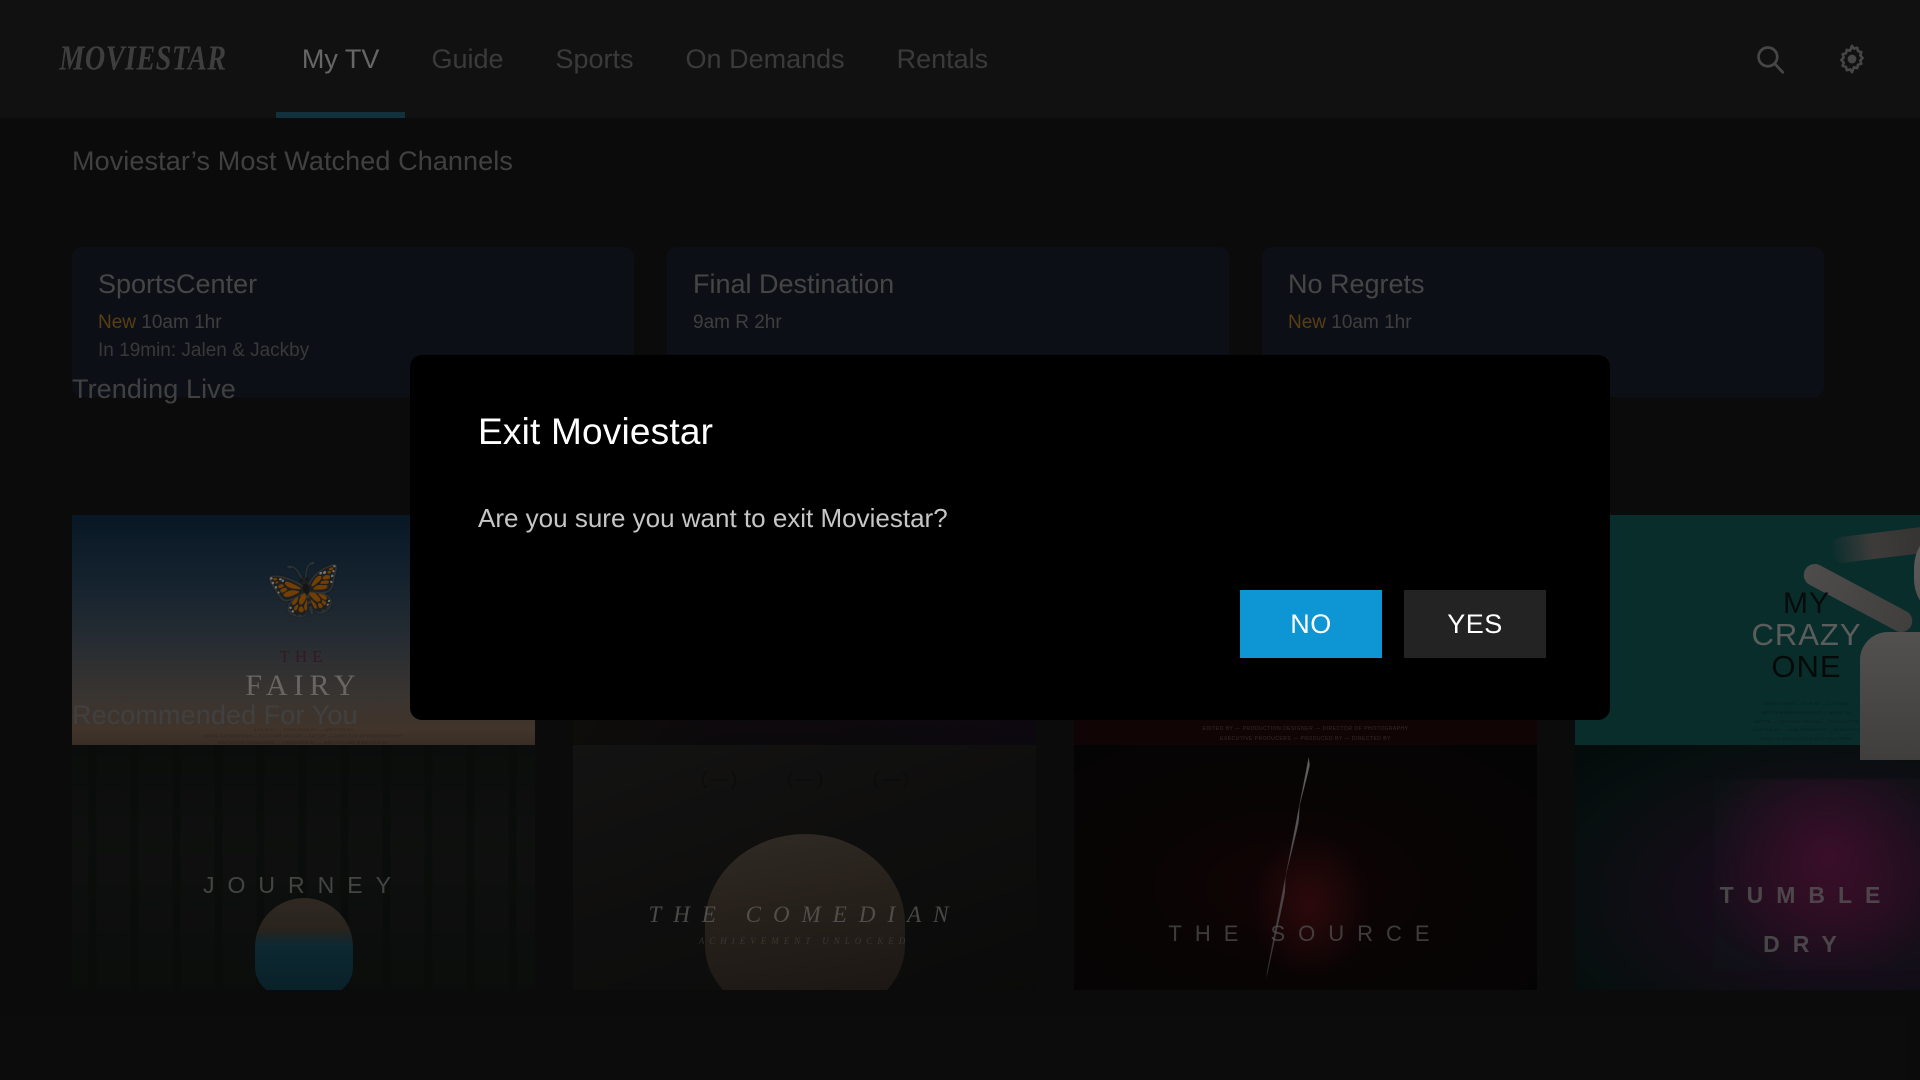 This screenshot has width=1920, height=1080. What do you see at coordinates (1475, 624) in the screenshot?
I see `yes-button: YES` at bounding box center [1475, 624].